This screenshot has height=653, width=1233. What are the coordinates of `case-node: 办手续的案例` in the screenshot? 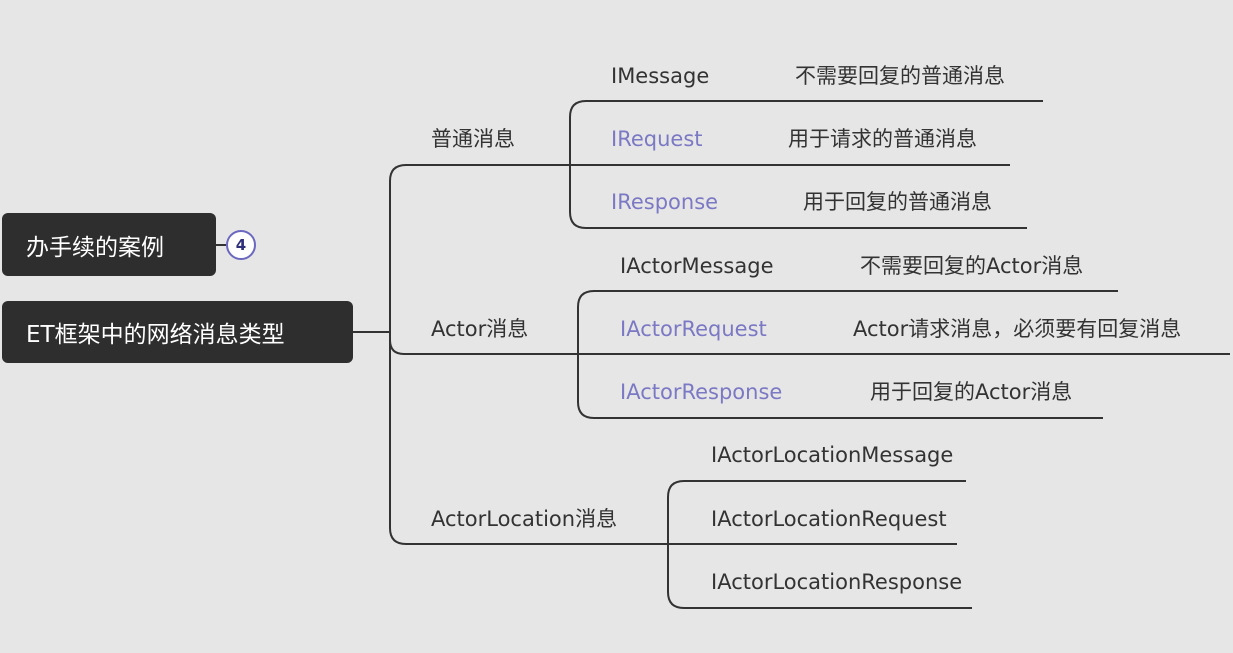 It's located at (109, 244).